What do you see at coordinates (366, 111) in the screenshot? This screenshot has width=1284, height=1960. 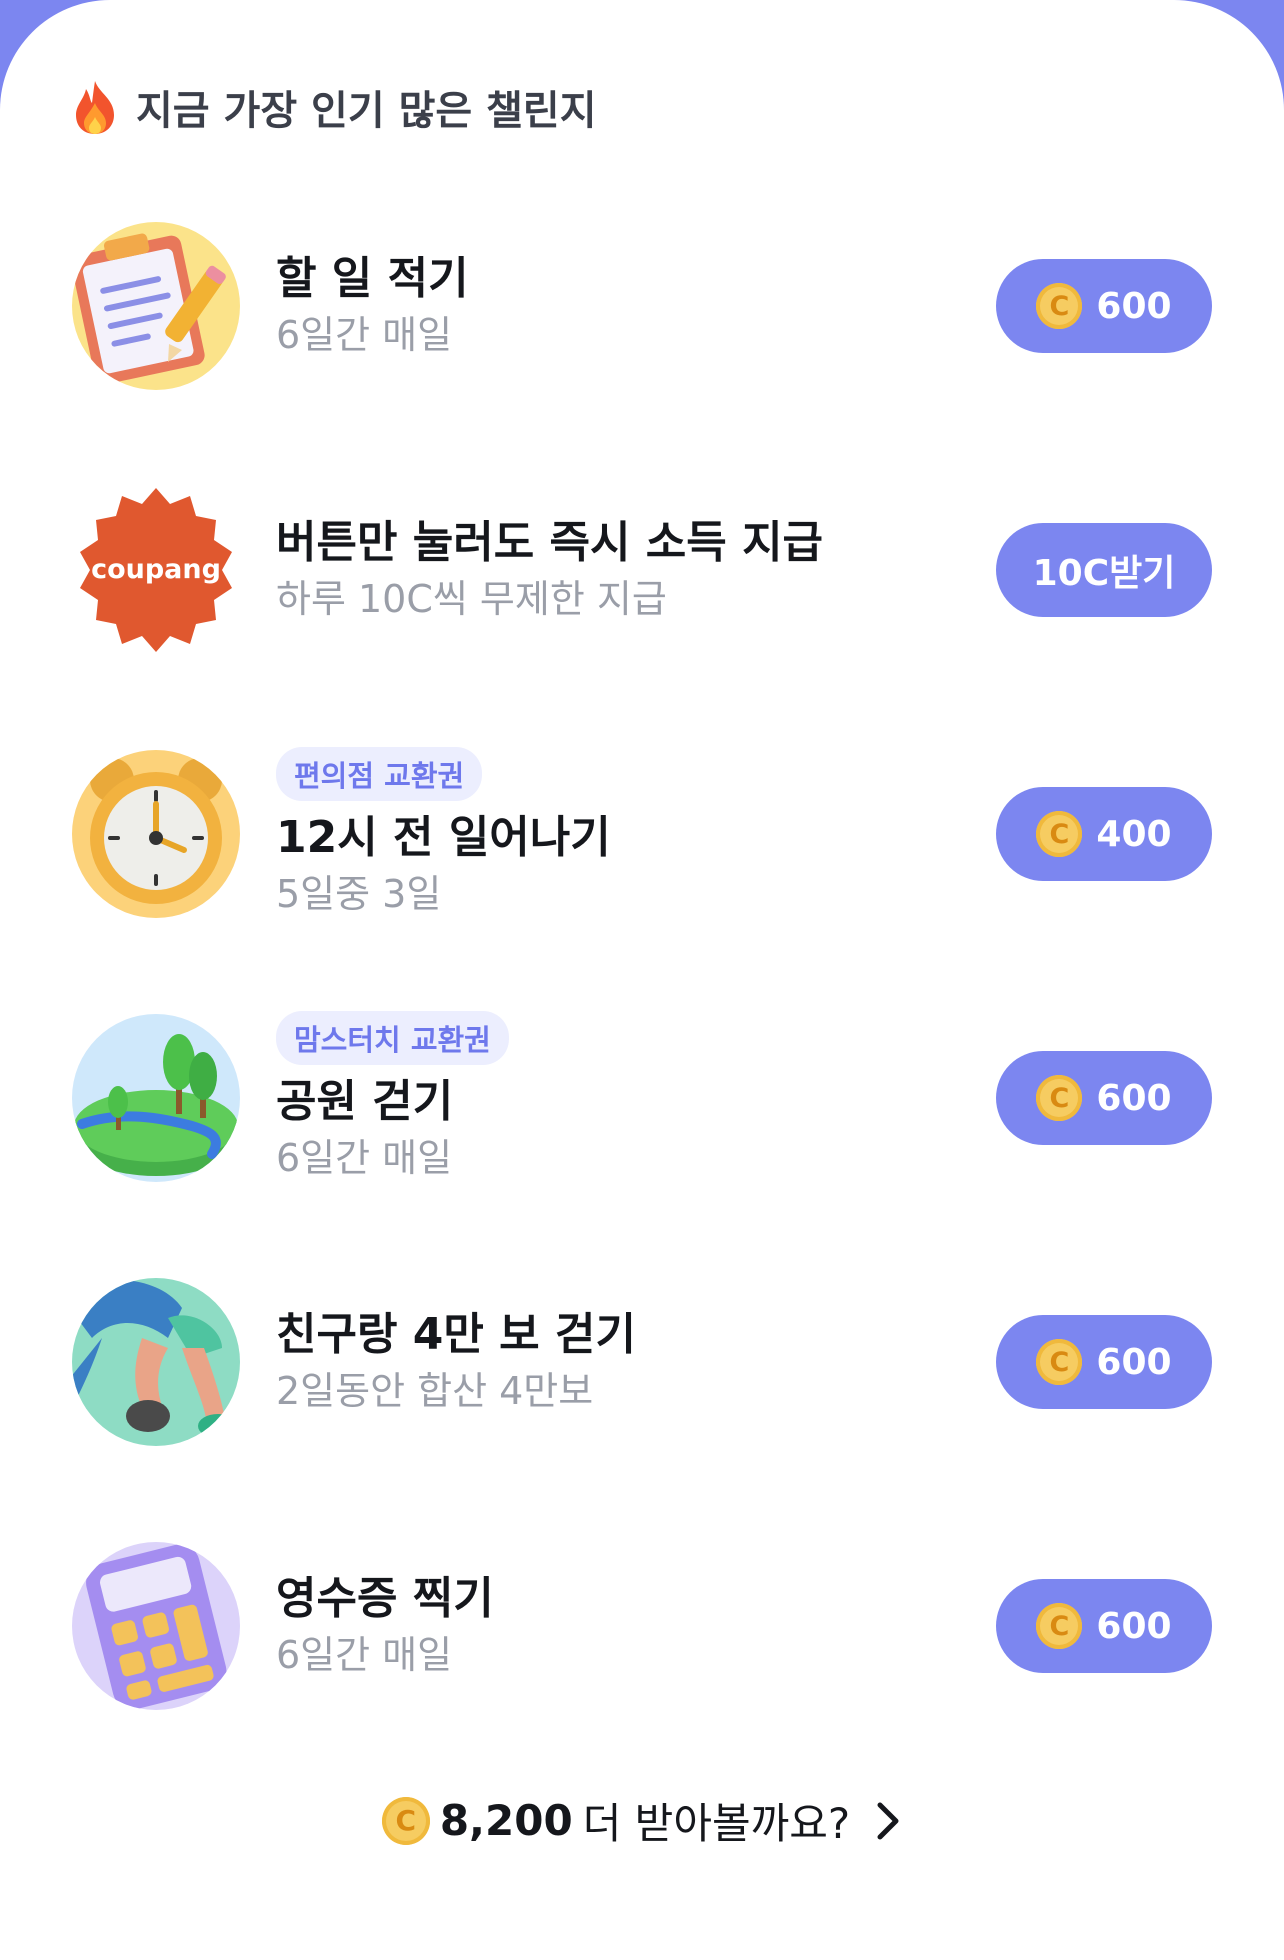 I see `section-title: 지금 가장 인기 많은 챌린지` at bounding box center [366, 111].